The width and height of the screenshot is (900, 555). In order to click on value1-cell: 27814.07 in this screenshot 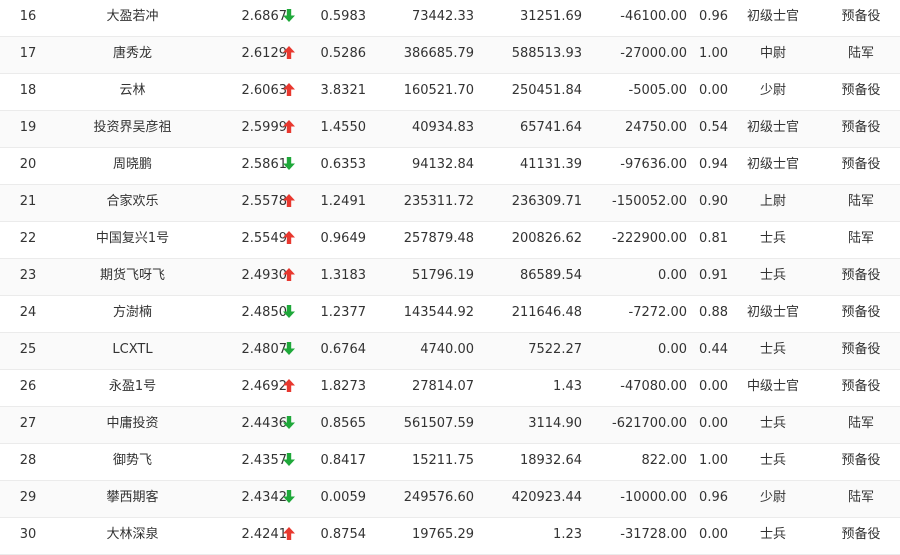, I will do `click(442, 386)`.